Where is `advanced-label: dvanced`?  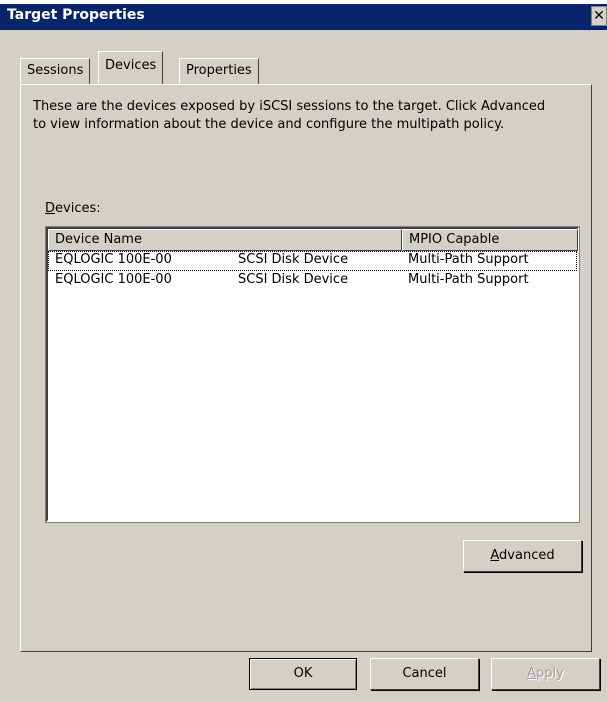
advanced-label: dvanced is located at coordinates (527, 555).